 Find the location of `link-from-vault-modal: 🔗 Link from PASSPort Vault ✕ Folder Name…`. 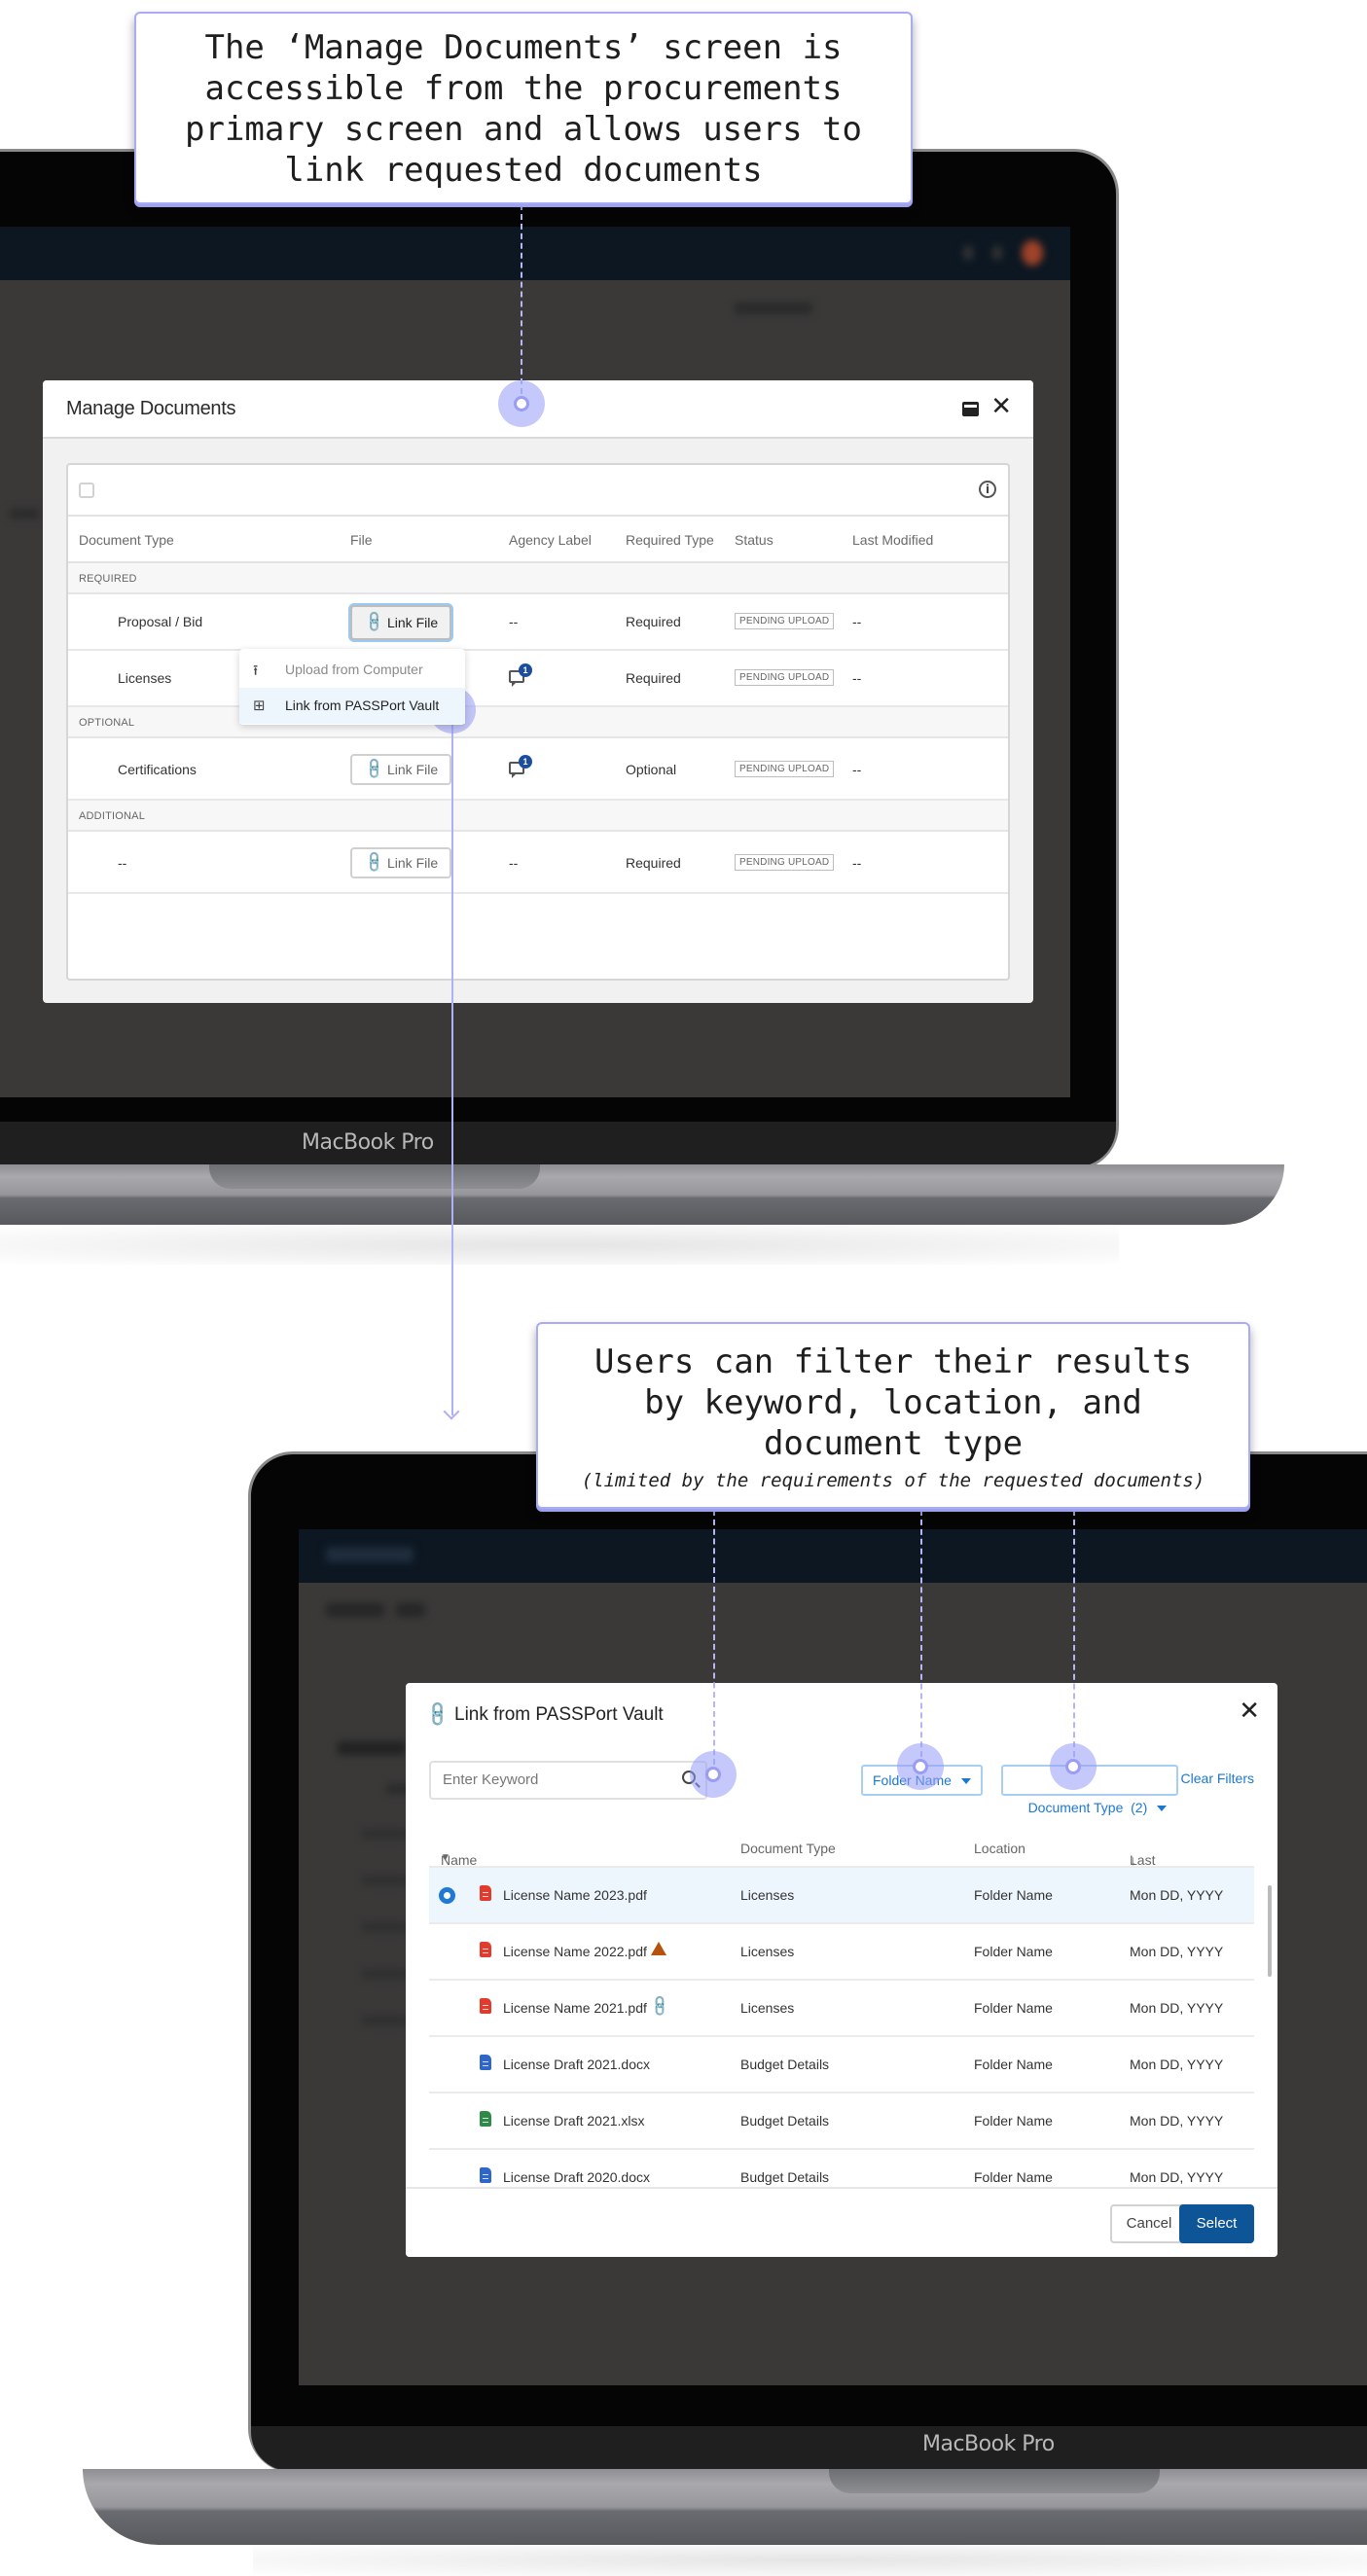

link-from-vault-modal: 🔗 Link from PASSPort Vault ✕ Folder Name… is located at coordinates (841, 1970).